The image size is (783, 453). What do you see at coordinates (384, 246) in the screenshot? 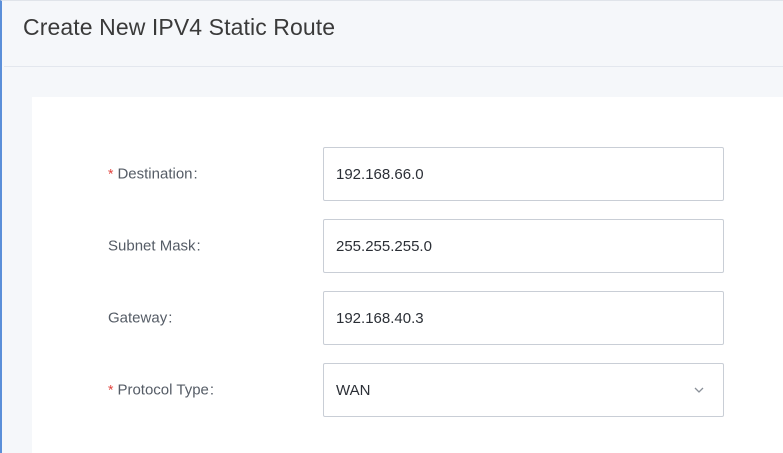
I see `subnet-mask-value: 255.255.255.0` at bounding box center [384, 246].